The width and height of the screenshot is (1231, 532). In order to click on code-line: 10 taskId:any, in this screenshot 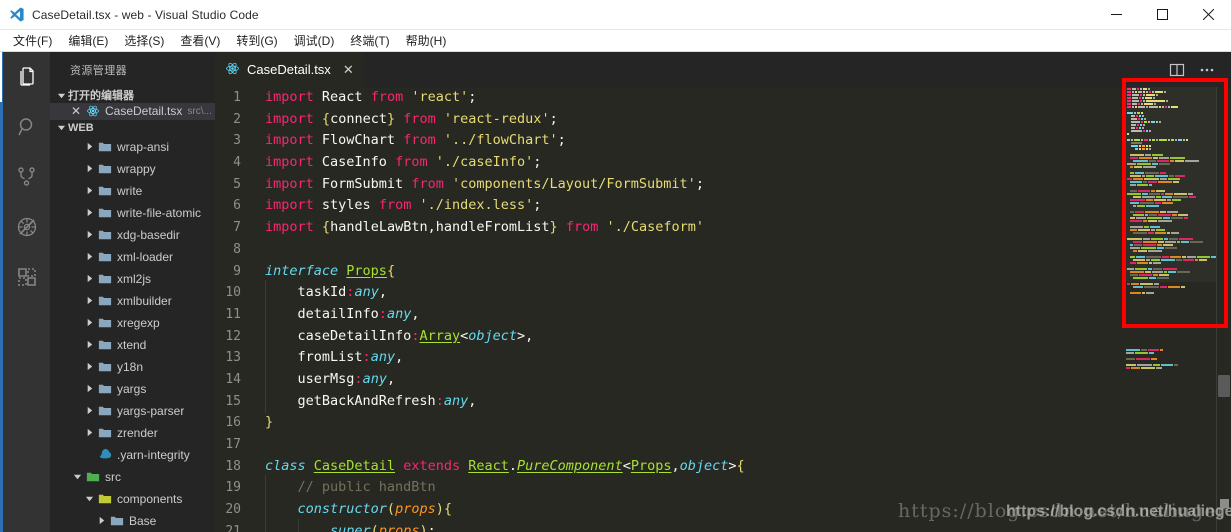, I will do `click(723, 293)`.